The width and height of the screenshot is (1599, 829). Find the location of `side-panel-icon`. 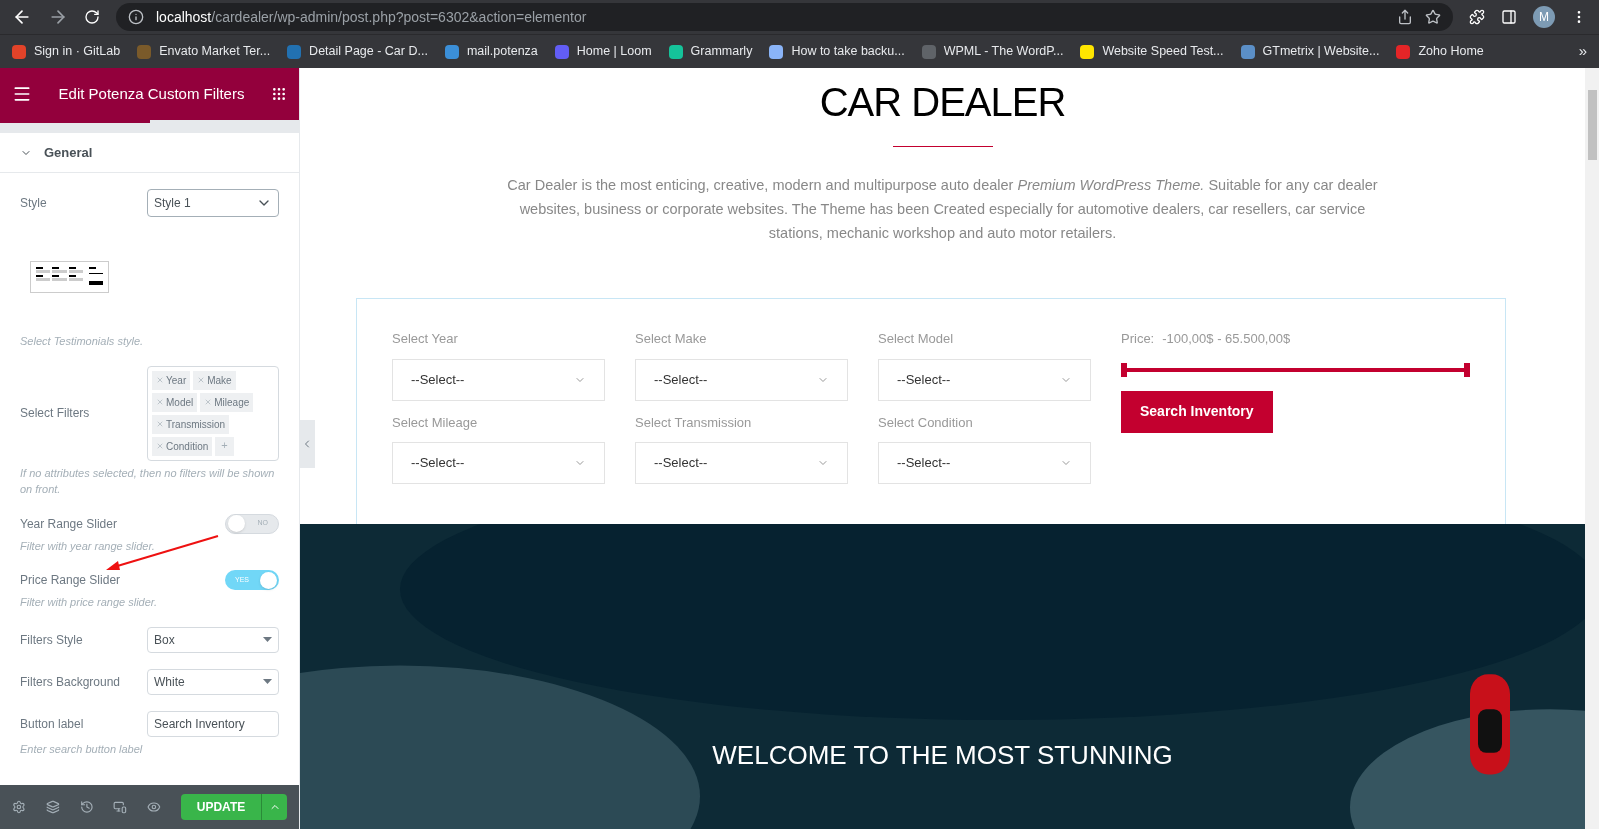

side-panel-icon is located at coordinates (1509, 17).